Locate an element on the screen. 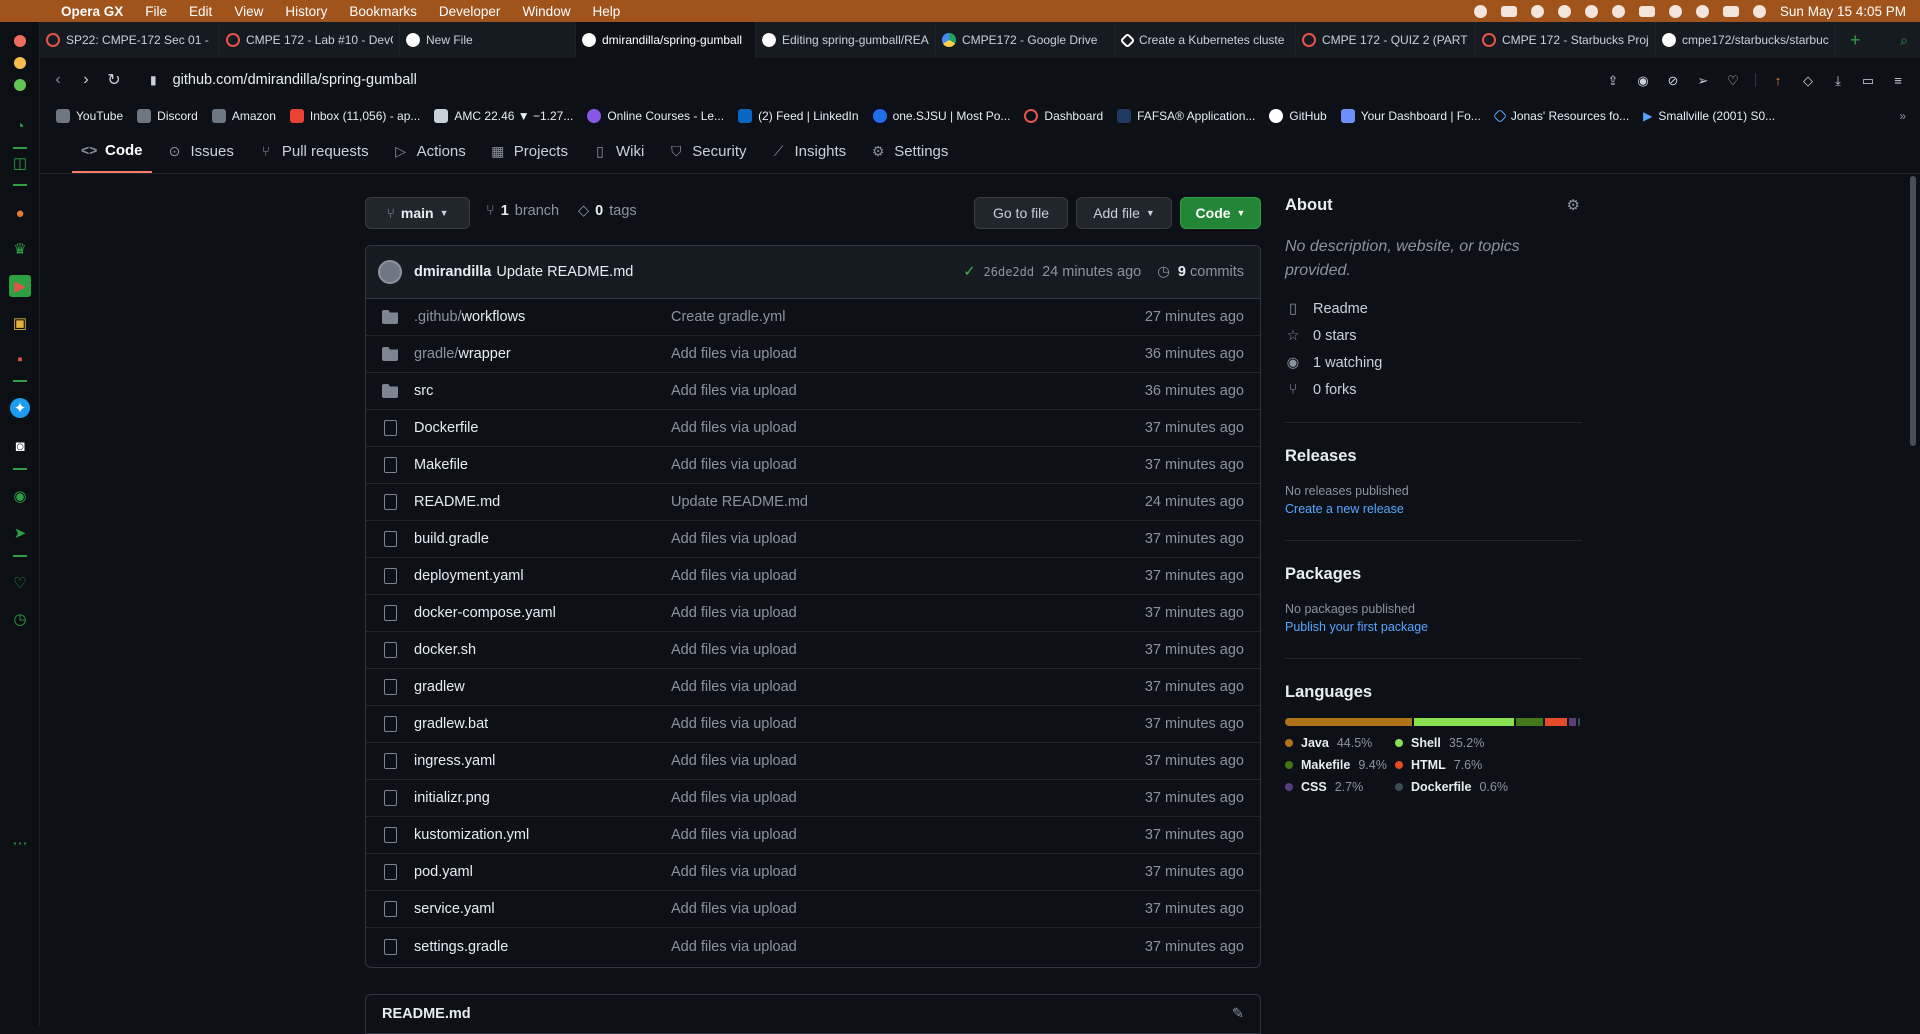 The width and height of the screenshot is (1920, 1034). file-name: ingress.yaml is located at coordinates (542, 761).